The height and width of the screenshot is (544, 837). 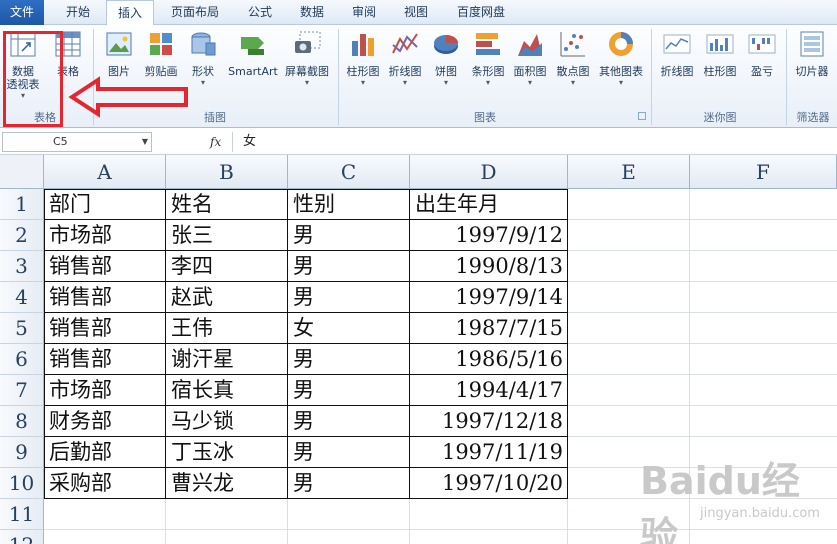 I want to click on line-chart-button: 折线图 ▾, so click(x=405, y=58).